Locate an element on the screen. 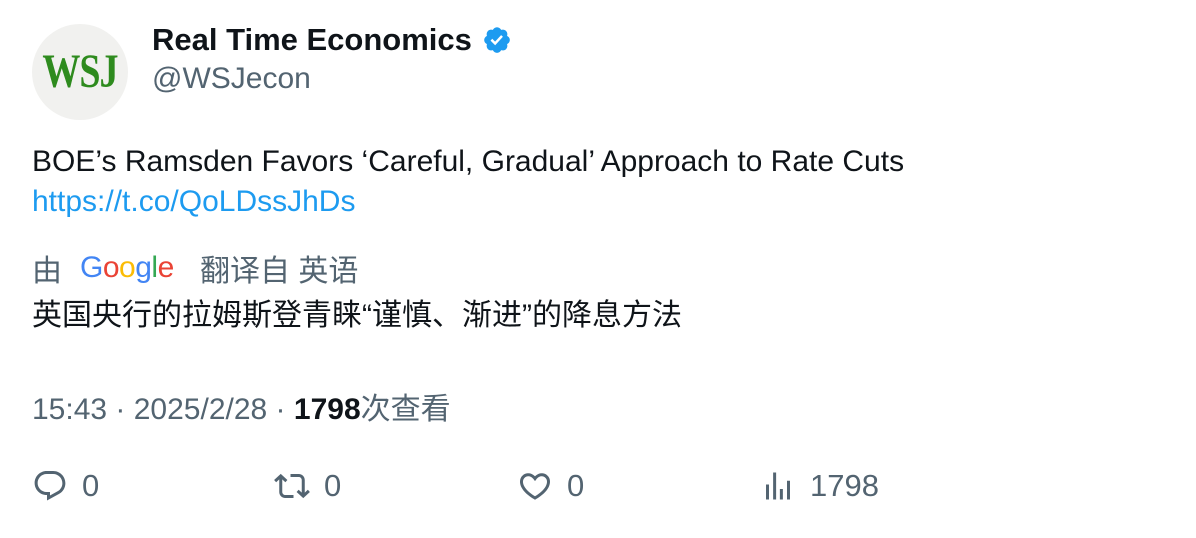  reply-button: 0 is located at coordinates (65, 486).